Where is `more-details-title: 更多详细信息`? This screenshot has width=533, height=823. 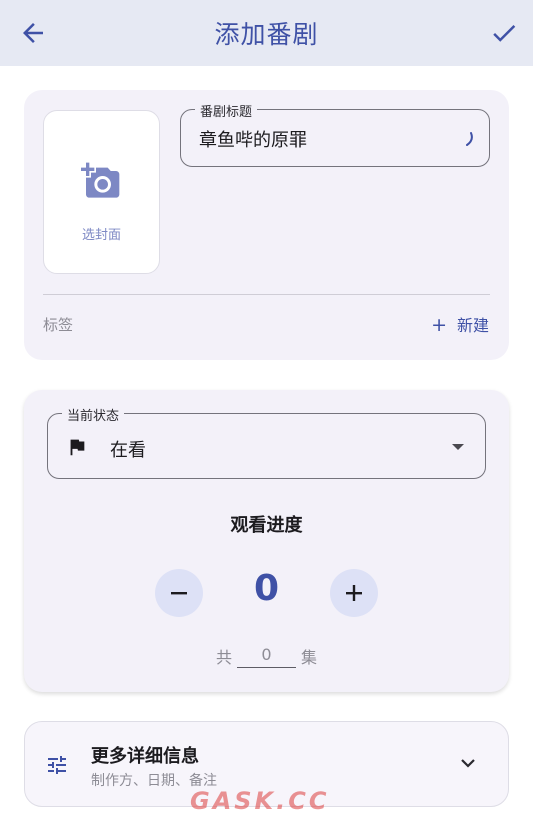
more-details-title: 更多详细信息 is located at coordinates (145, 756).